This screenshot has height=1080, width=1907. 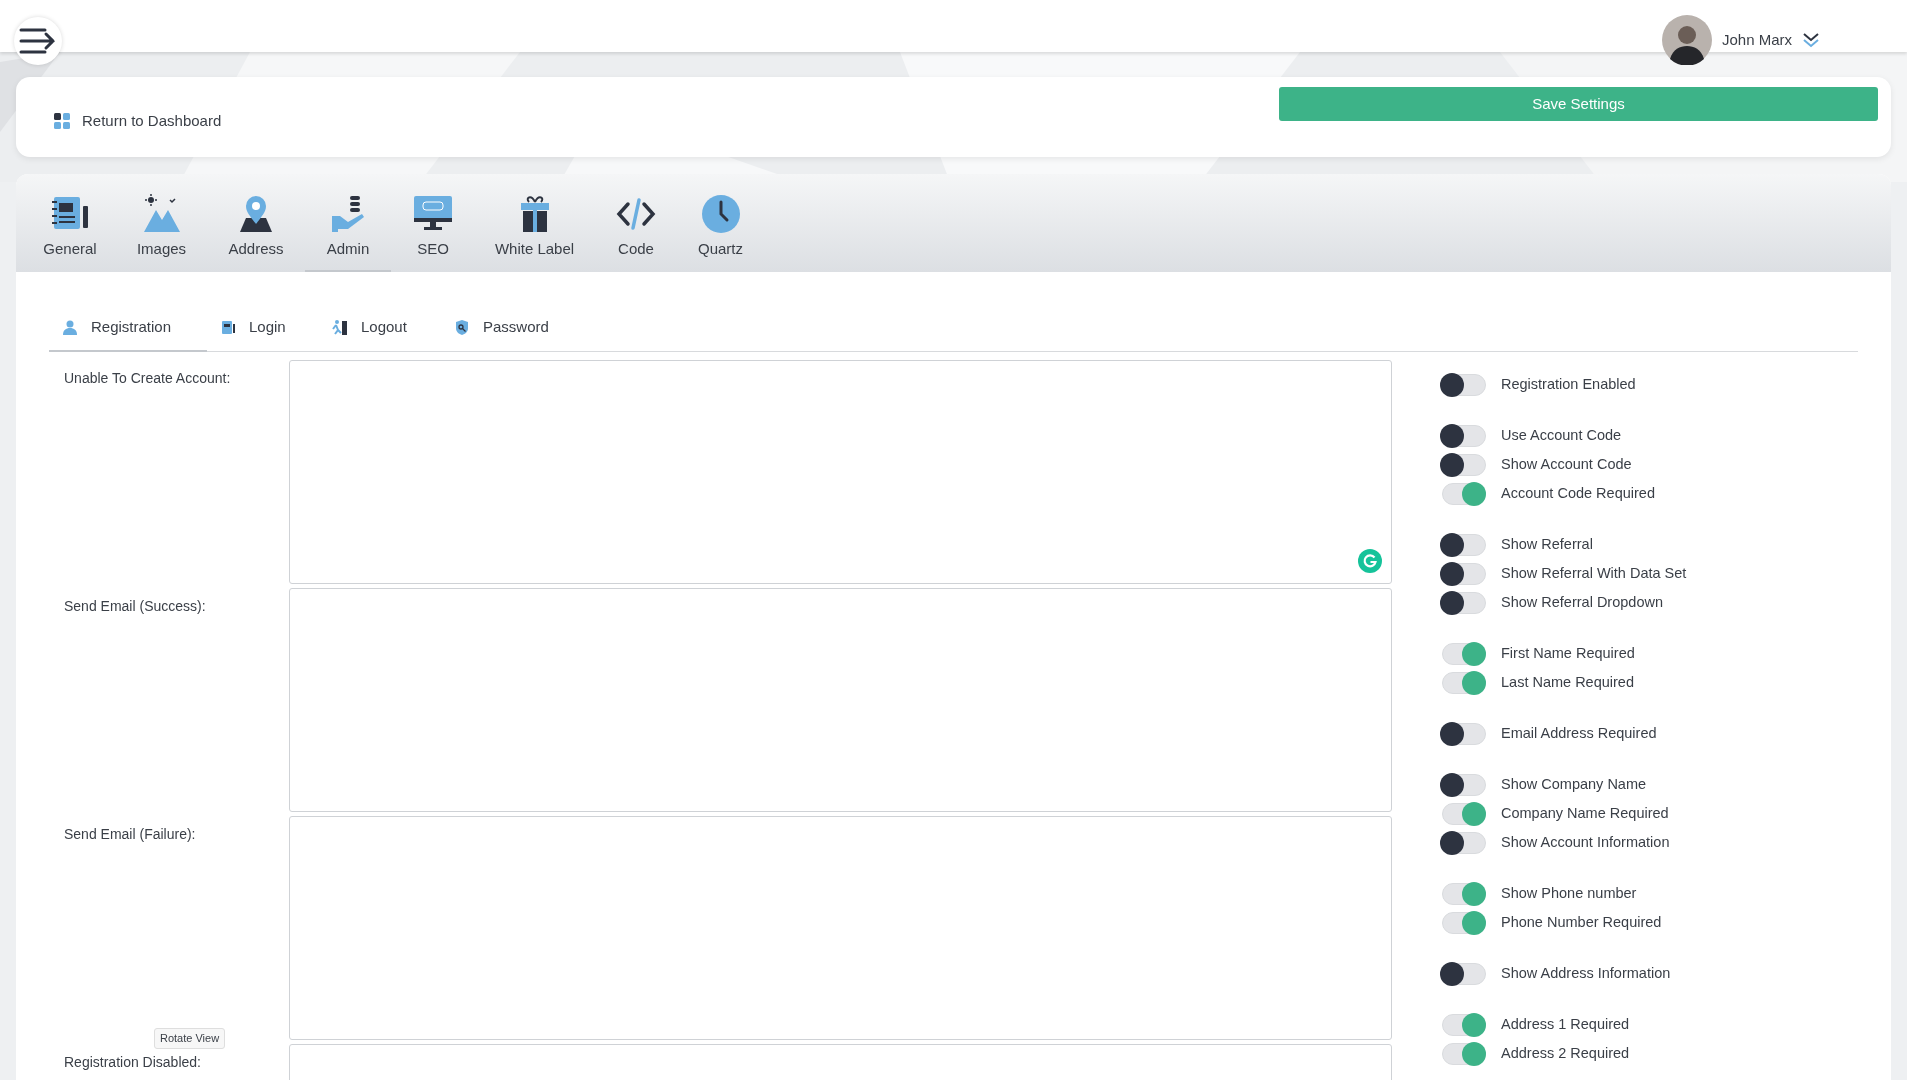 What do you see at coordinates (138, 121) in the screenshot?
I see `return-link: Return to Dashboard` at bounding box center [138, 121].